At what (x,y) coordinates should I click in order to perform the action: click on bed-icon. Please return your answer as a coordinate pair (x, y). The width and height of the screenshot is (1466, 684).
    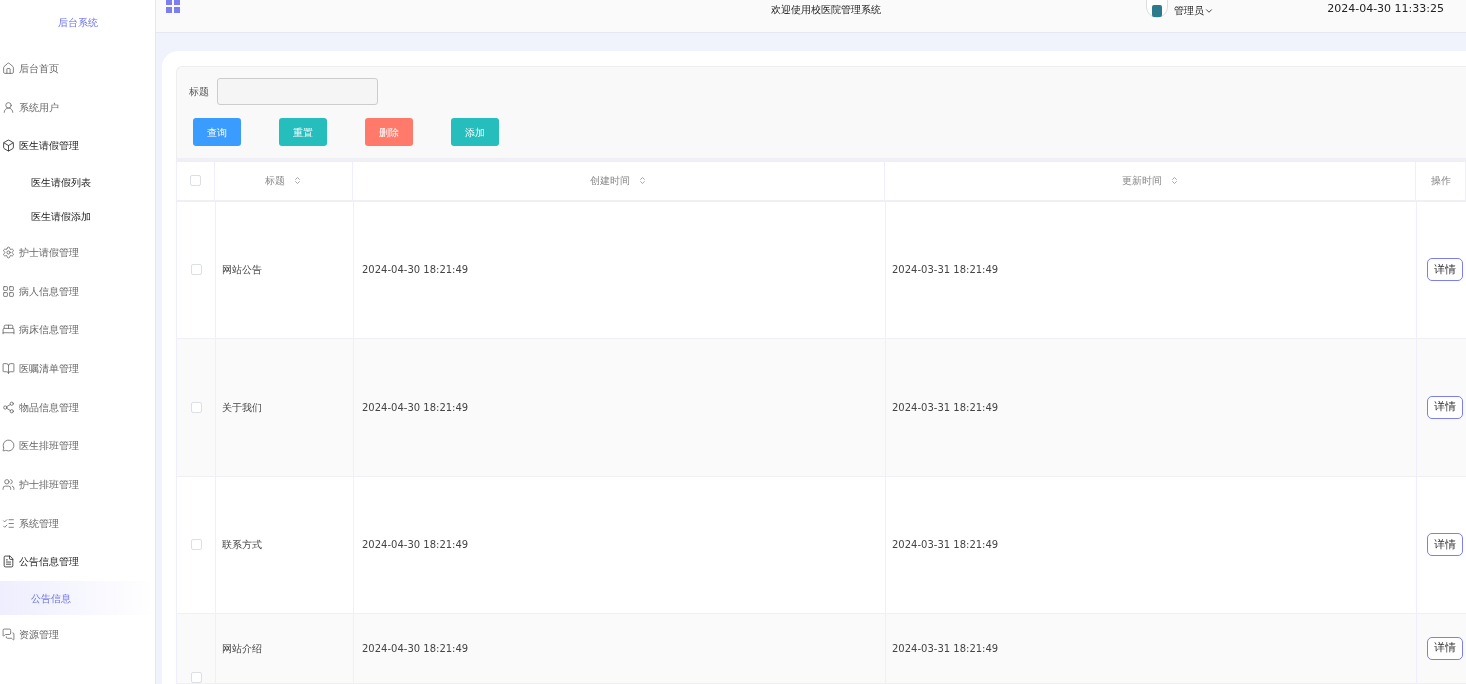
    Looking at the image, I should click on (8, 330).